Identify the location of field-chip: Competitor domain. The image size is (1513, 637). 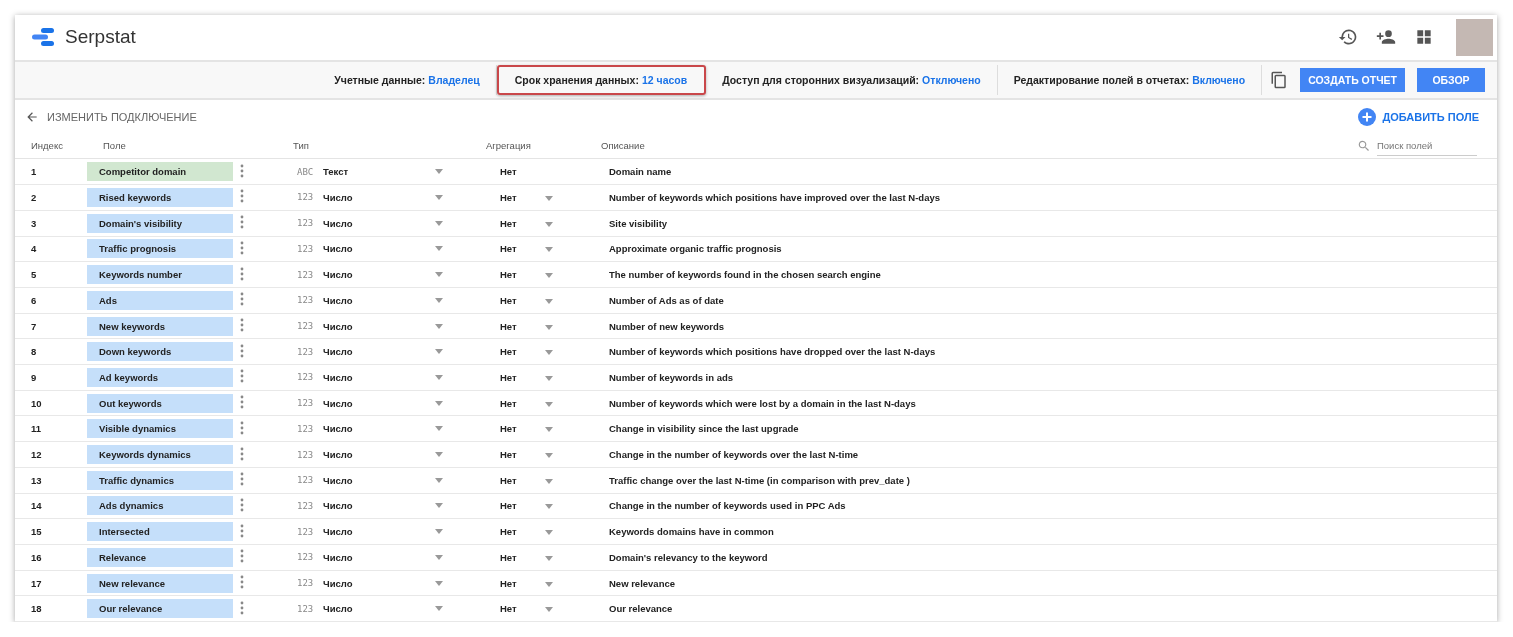
(160, 172).